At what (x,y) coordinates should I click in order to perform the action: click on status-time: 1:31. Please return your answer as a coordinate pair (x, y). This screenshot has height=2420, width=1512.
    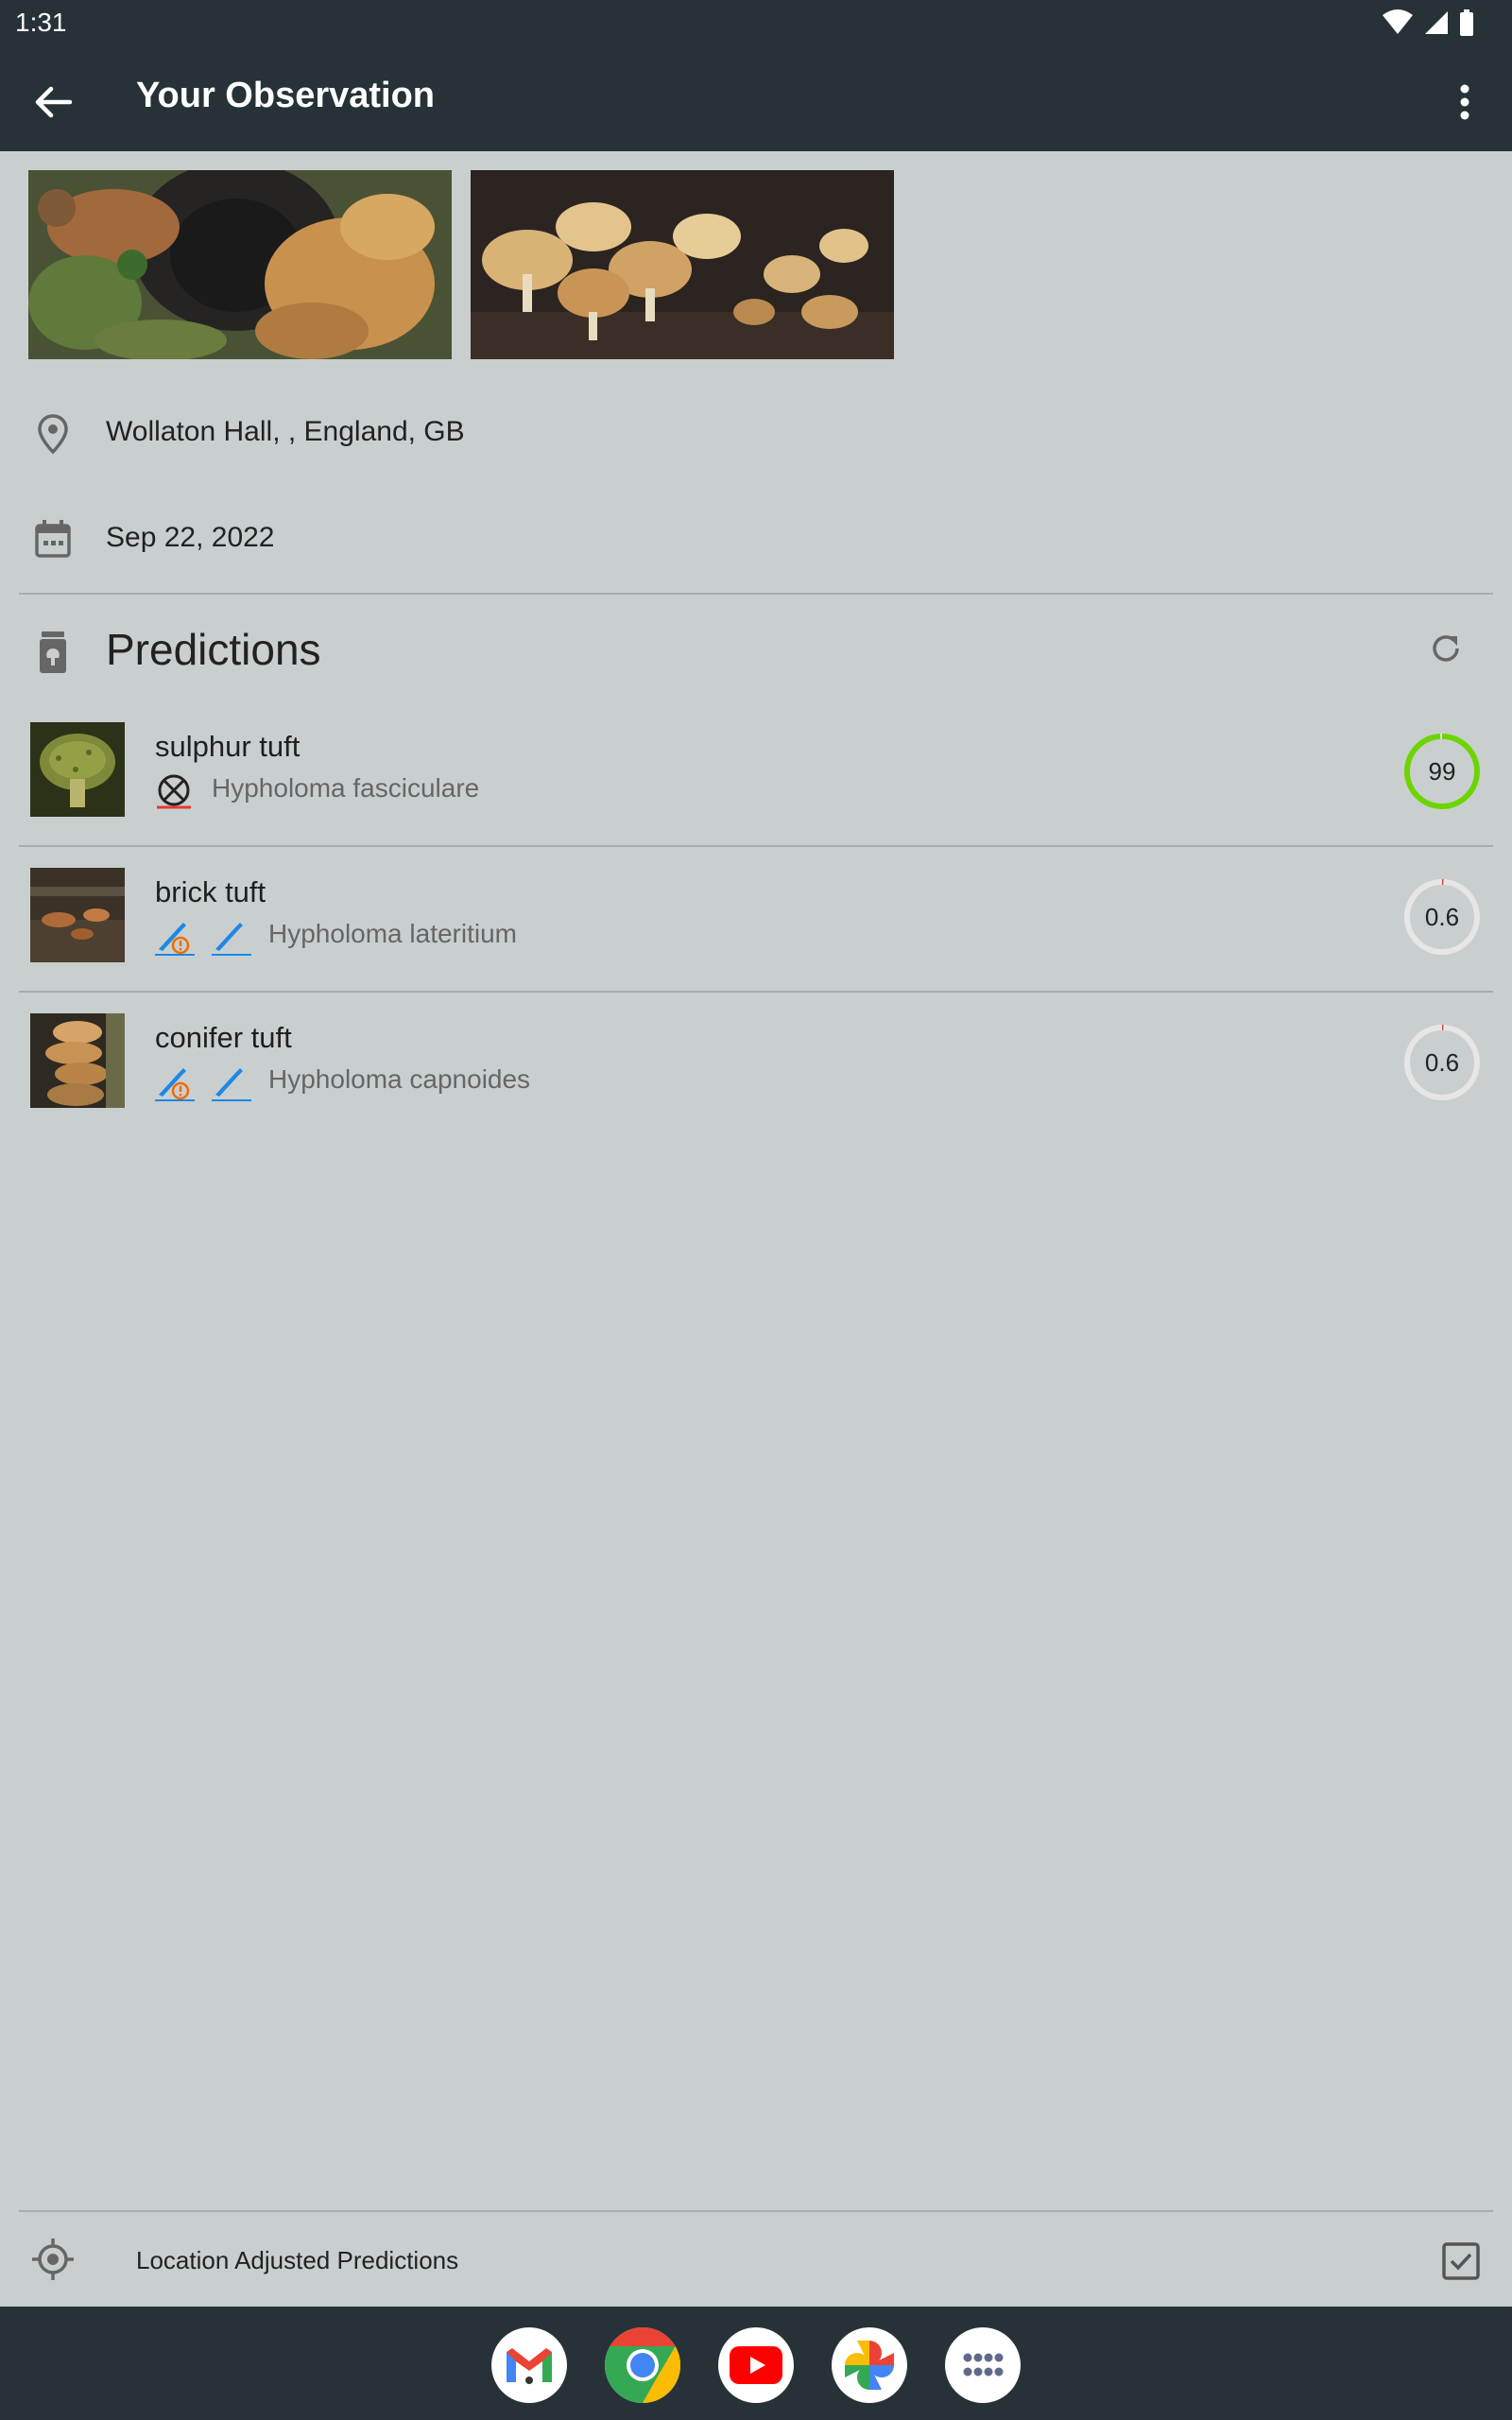
    Looking at the image, I should click on (41, 22).